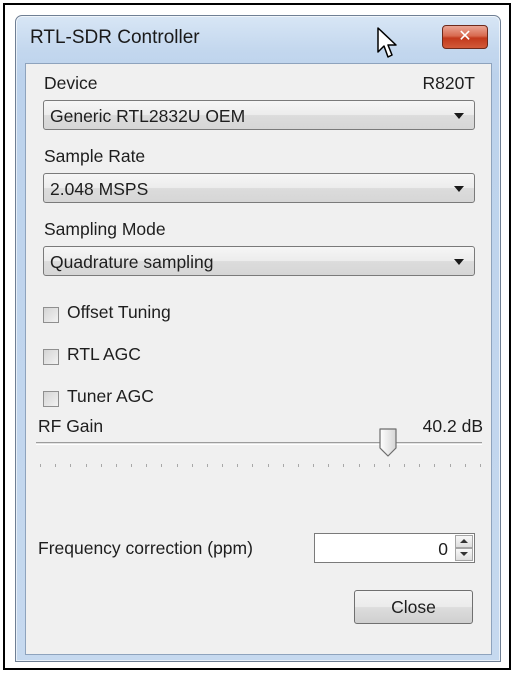  Describe the element at coordinates (452, 426) in the screenshot. I see `rf-gain-value: 40.2 dB` at that location.